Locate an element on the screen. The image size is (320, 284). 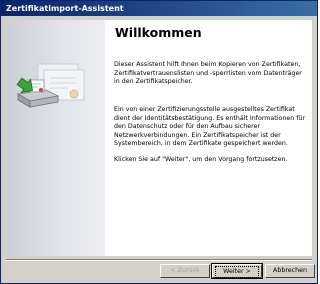
title-bar: Zertifikatimport-Assistent is located at coordinates (159, 8).